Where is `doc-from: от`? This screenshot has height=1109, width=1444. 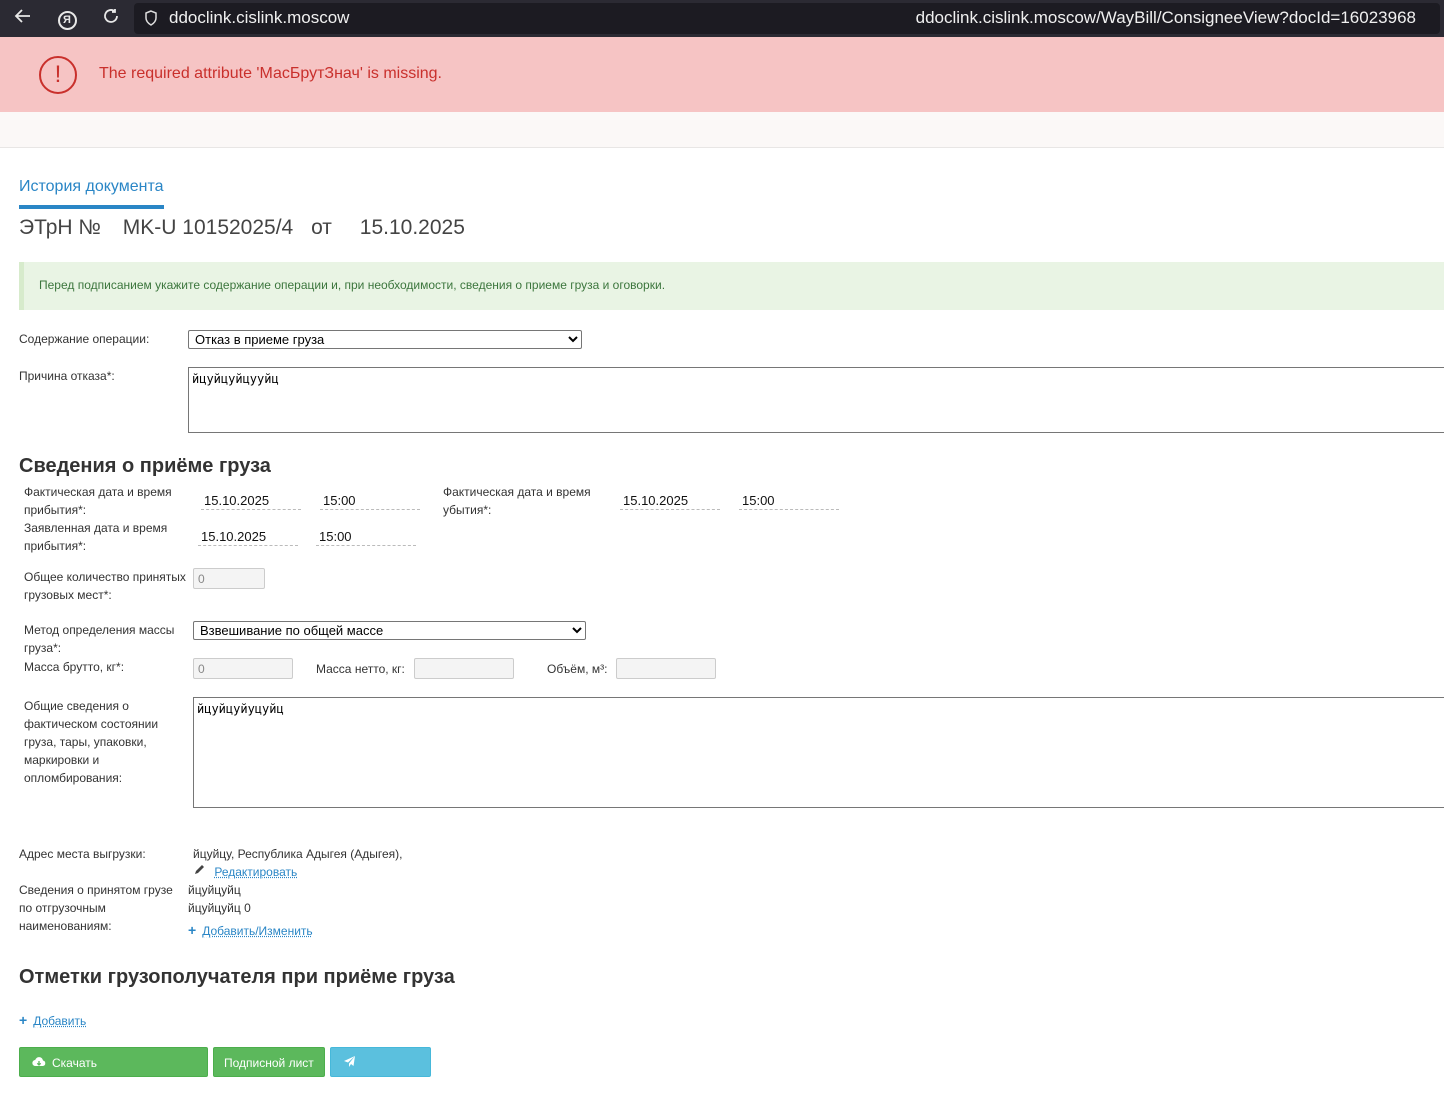
doc-from: от is located at coordinates (321, 227).